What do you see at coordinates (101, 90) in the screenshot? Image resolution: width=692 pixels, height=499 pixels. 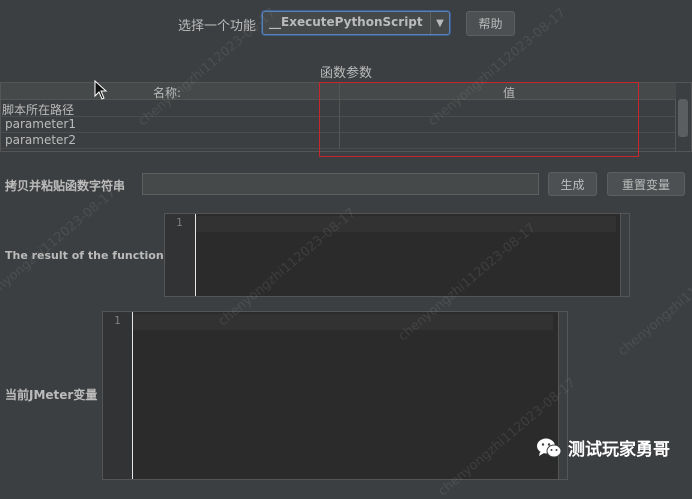 I see `mouse-cursor-icon` at bounding box center [101, 90].